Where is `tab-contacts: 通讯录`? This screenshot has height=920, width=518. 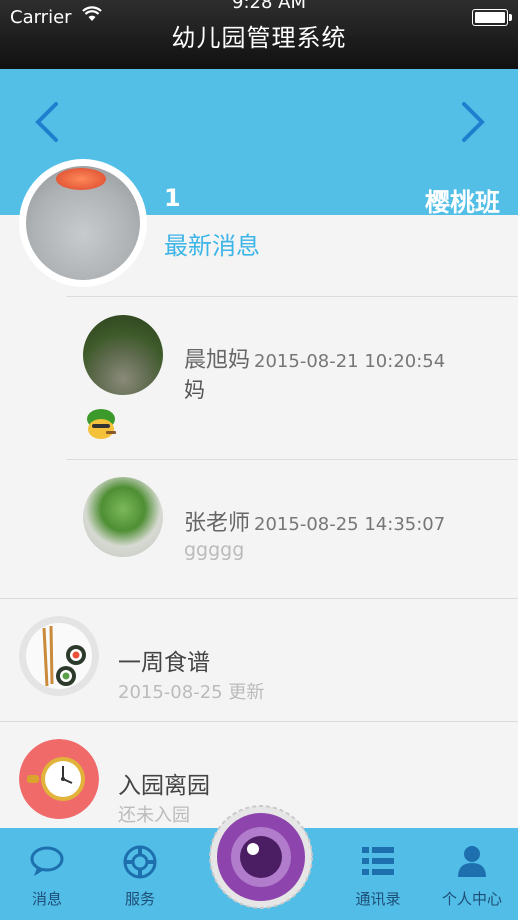
tab-contacts: 通讯录 is located at coordinates (378, 874).